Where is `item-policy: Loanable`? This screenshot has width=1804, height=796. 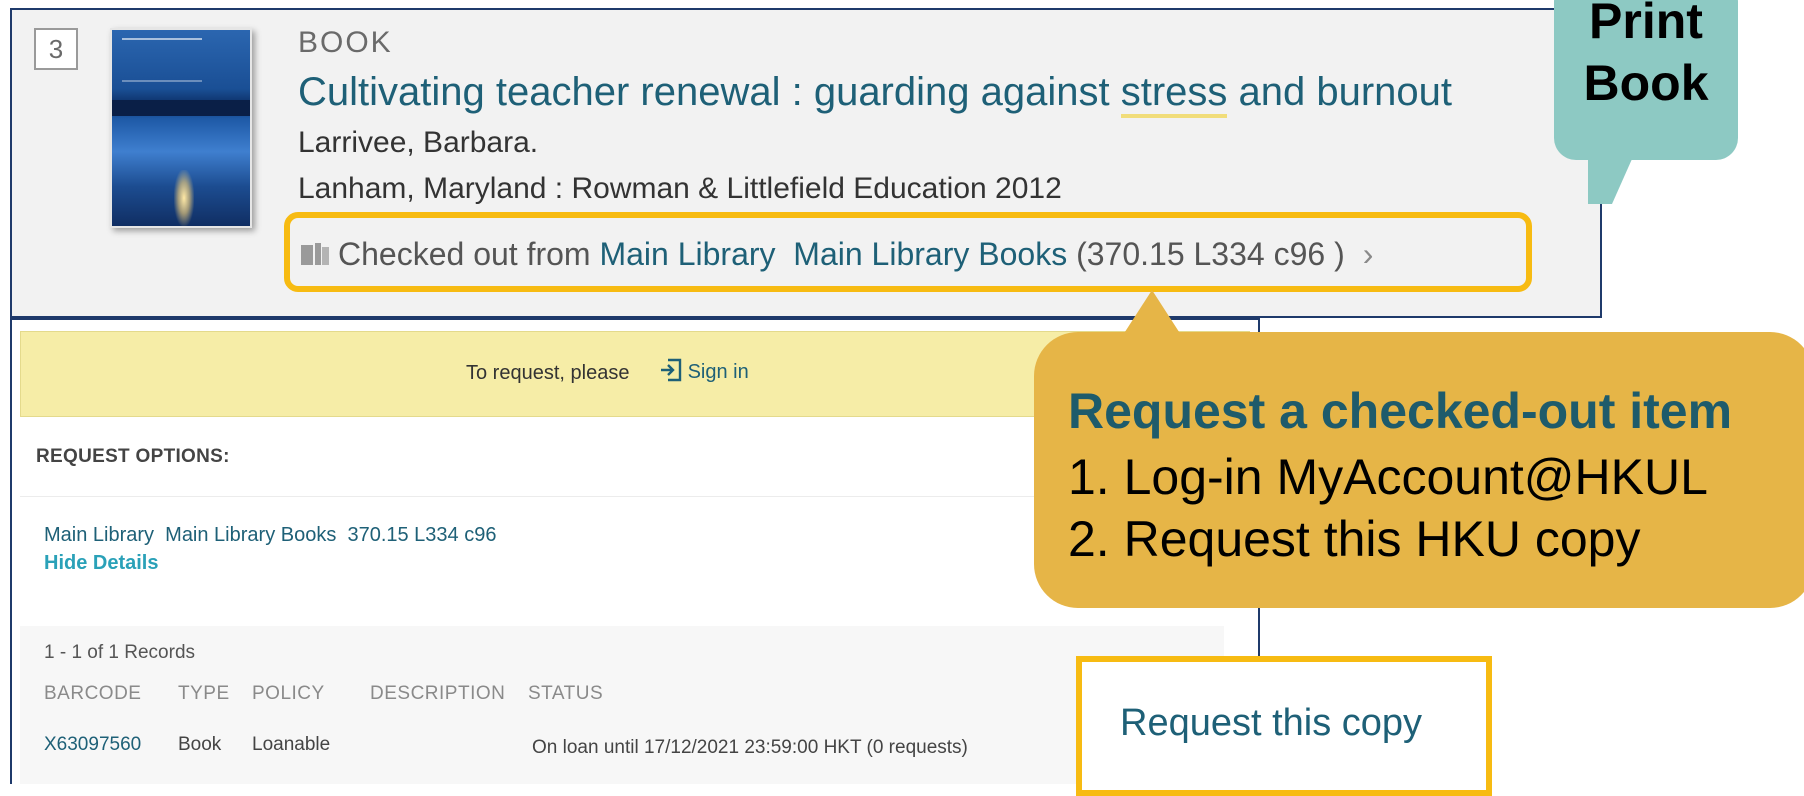
item-policy: Loanable is located at coordinates (291, 744).